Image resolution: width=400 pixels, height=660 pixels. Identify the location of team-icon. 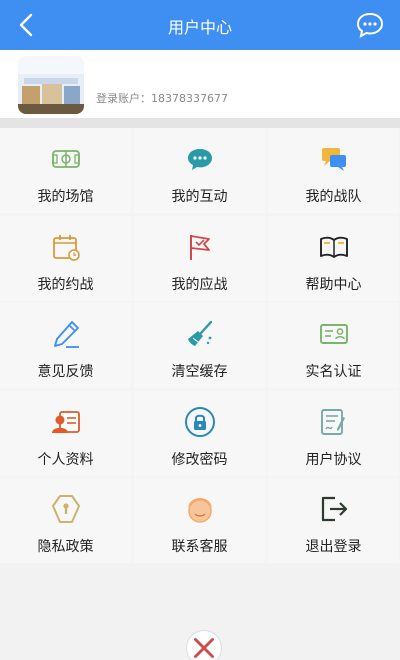
(334, 159).